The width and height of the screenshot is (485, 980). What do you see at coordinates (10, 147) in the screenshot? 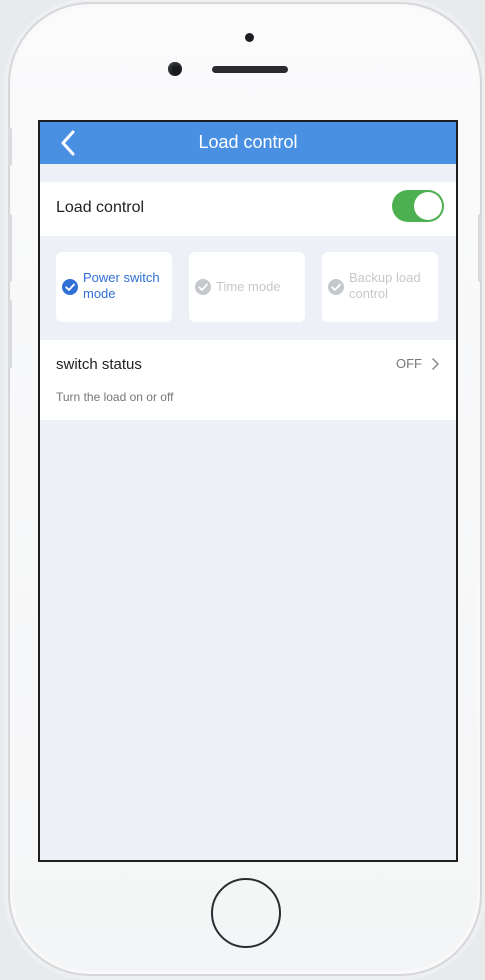
I see `mute-switch` at bounding box center [10, 147].